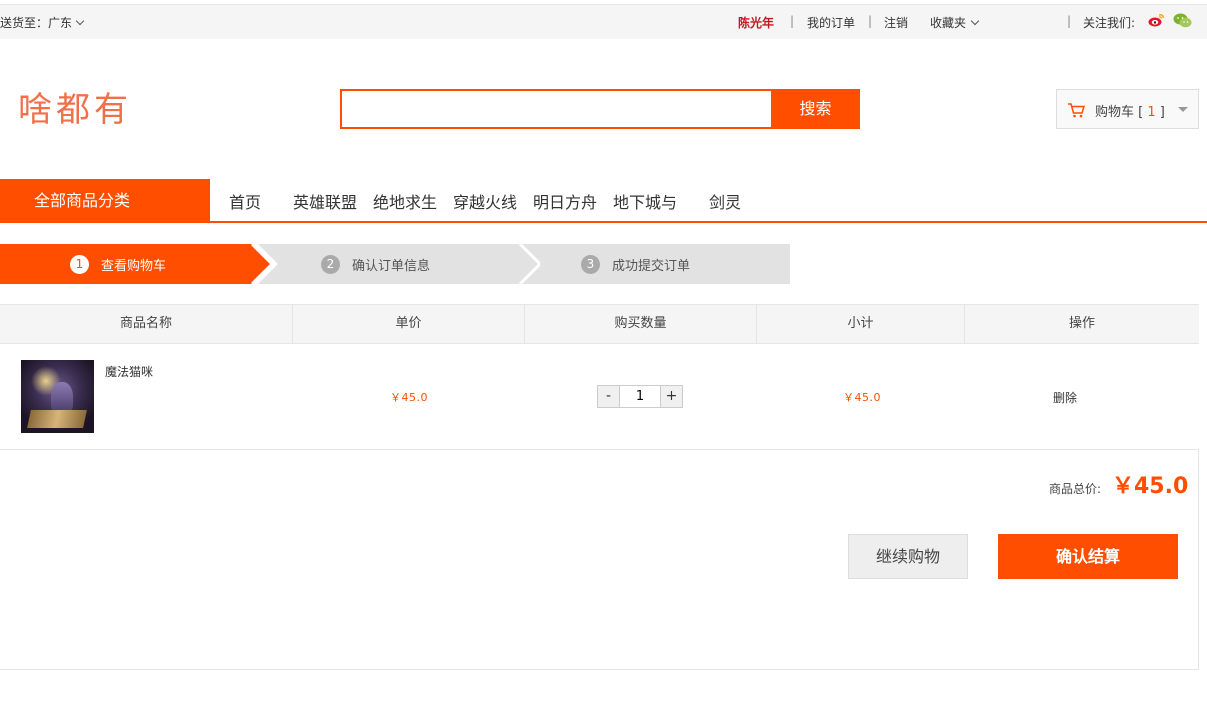 The width and height of the screenshot is (1207, 722). Describe the element at coordinates (1065, 397) in the screenshot. I see `delete-link: 删除` at that location.